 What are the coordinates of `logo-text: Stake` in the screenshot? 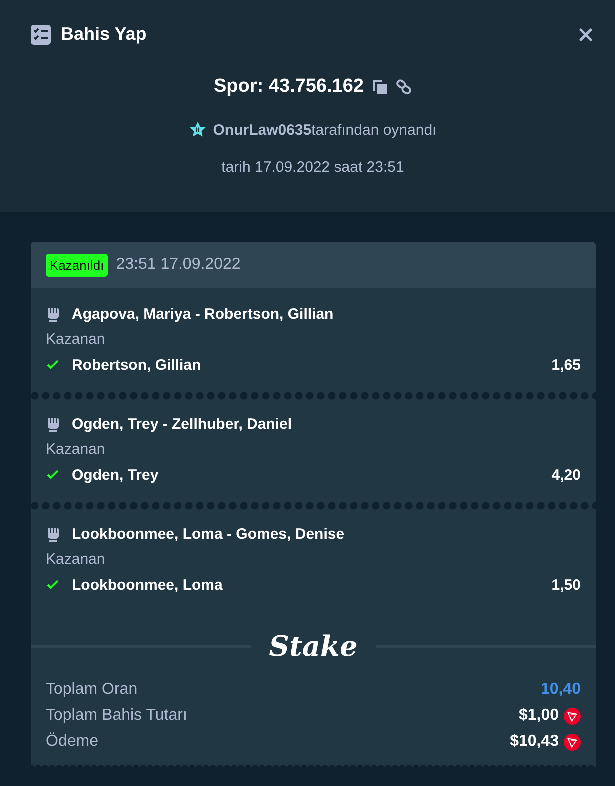 It's located at (313, 646).